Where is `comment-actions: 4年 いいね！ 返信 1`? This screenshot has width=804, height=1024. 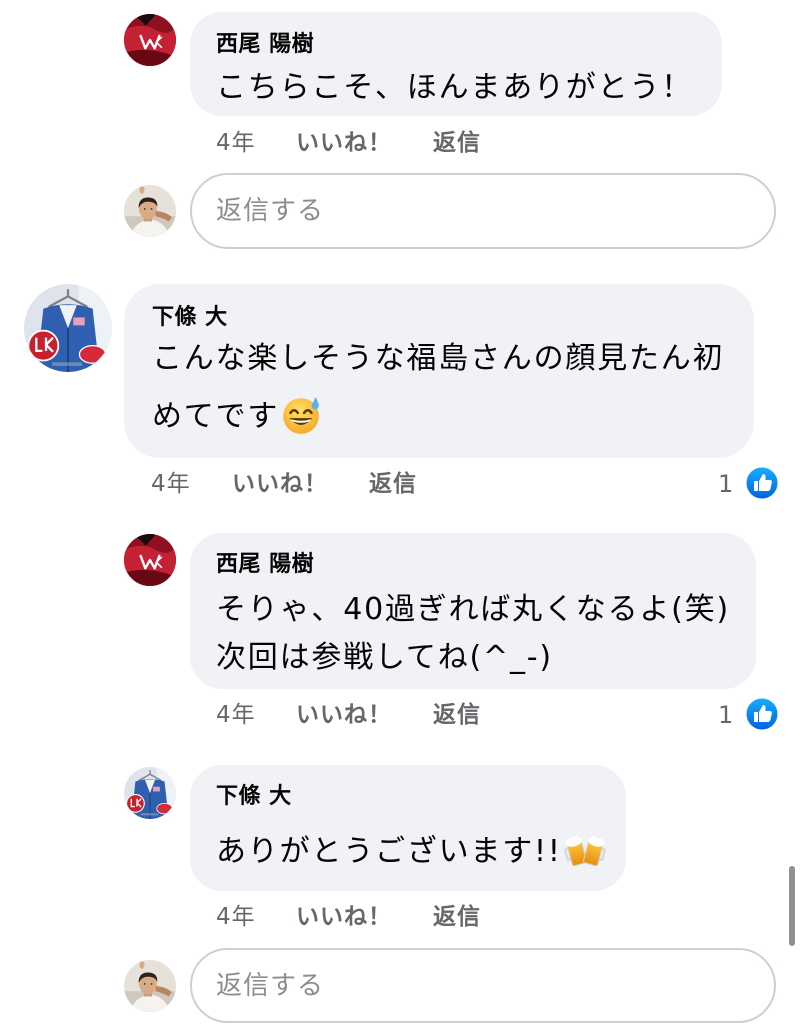
comment-actions: 4年 いいね！ 返信 1 is located at coordinates (402, 484).